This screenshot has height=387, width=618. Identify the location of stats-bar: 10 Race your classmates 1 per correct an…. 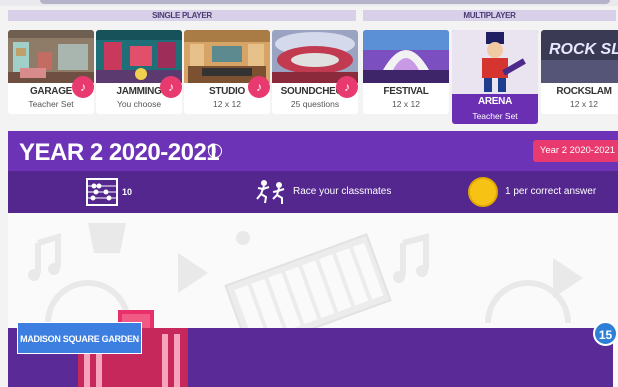
(313, 192).